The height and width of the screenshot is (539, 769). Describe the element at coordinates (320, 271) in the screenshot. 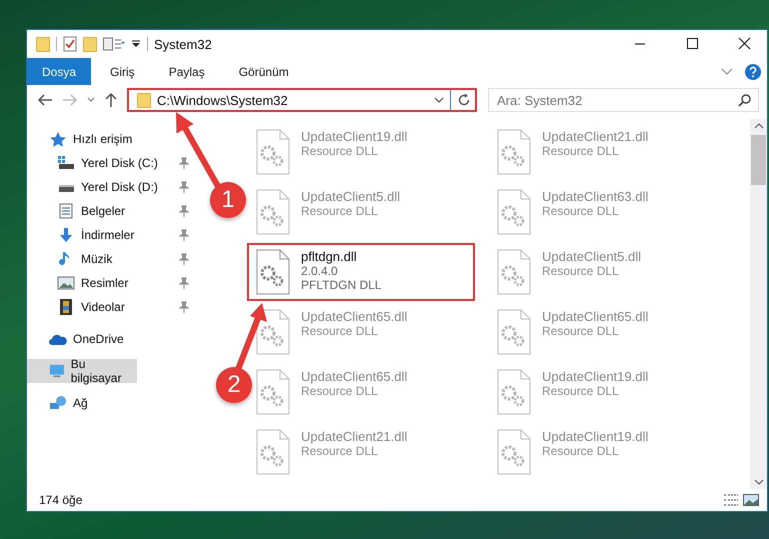

I see `file-version: 2.0.4.0` at that location.